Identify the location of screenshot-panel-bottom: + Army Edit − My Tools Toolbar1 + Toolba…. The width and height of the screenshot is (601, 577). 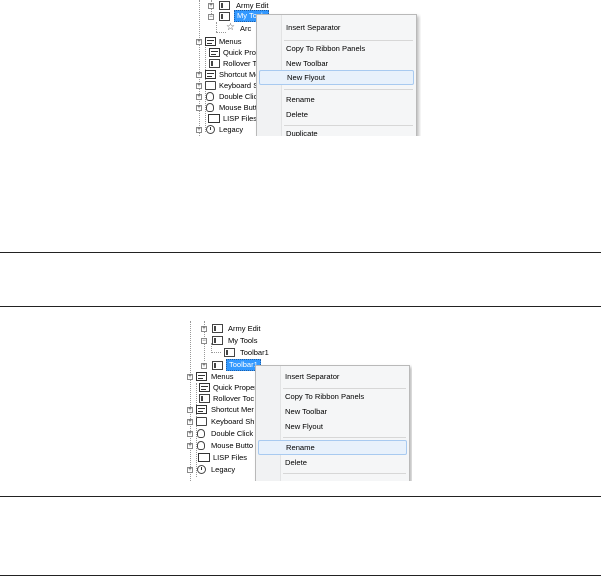
(298, 401).